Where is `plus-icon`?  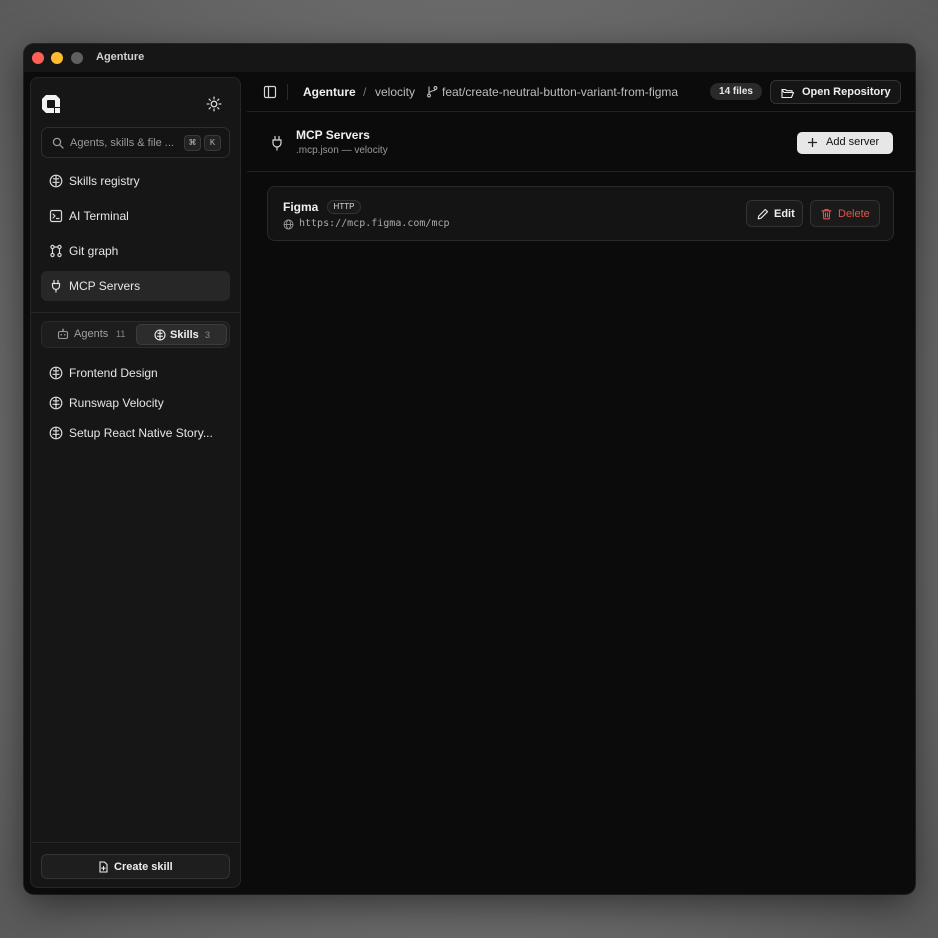
plus-icon is located at coordinates (812, 142).